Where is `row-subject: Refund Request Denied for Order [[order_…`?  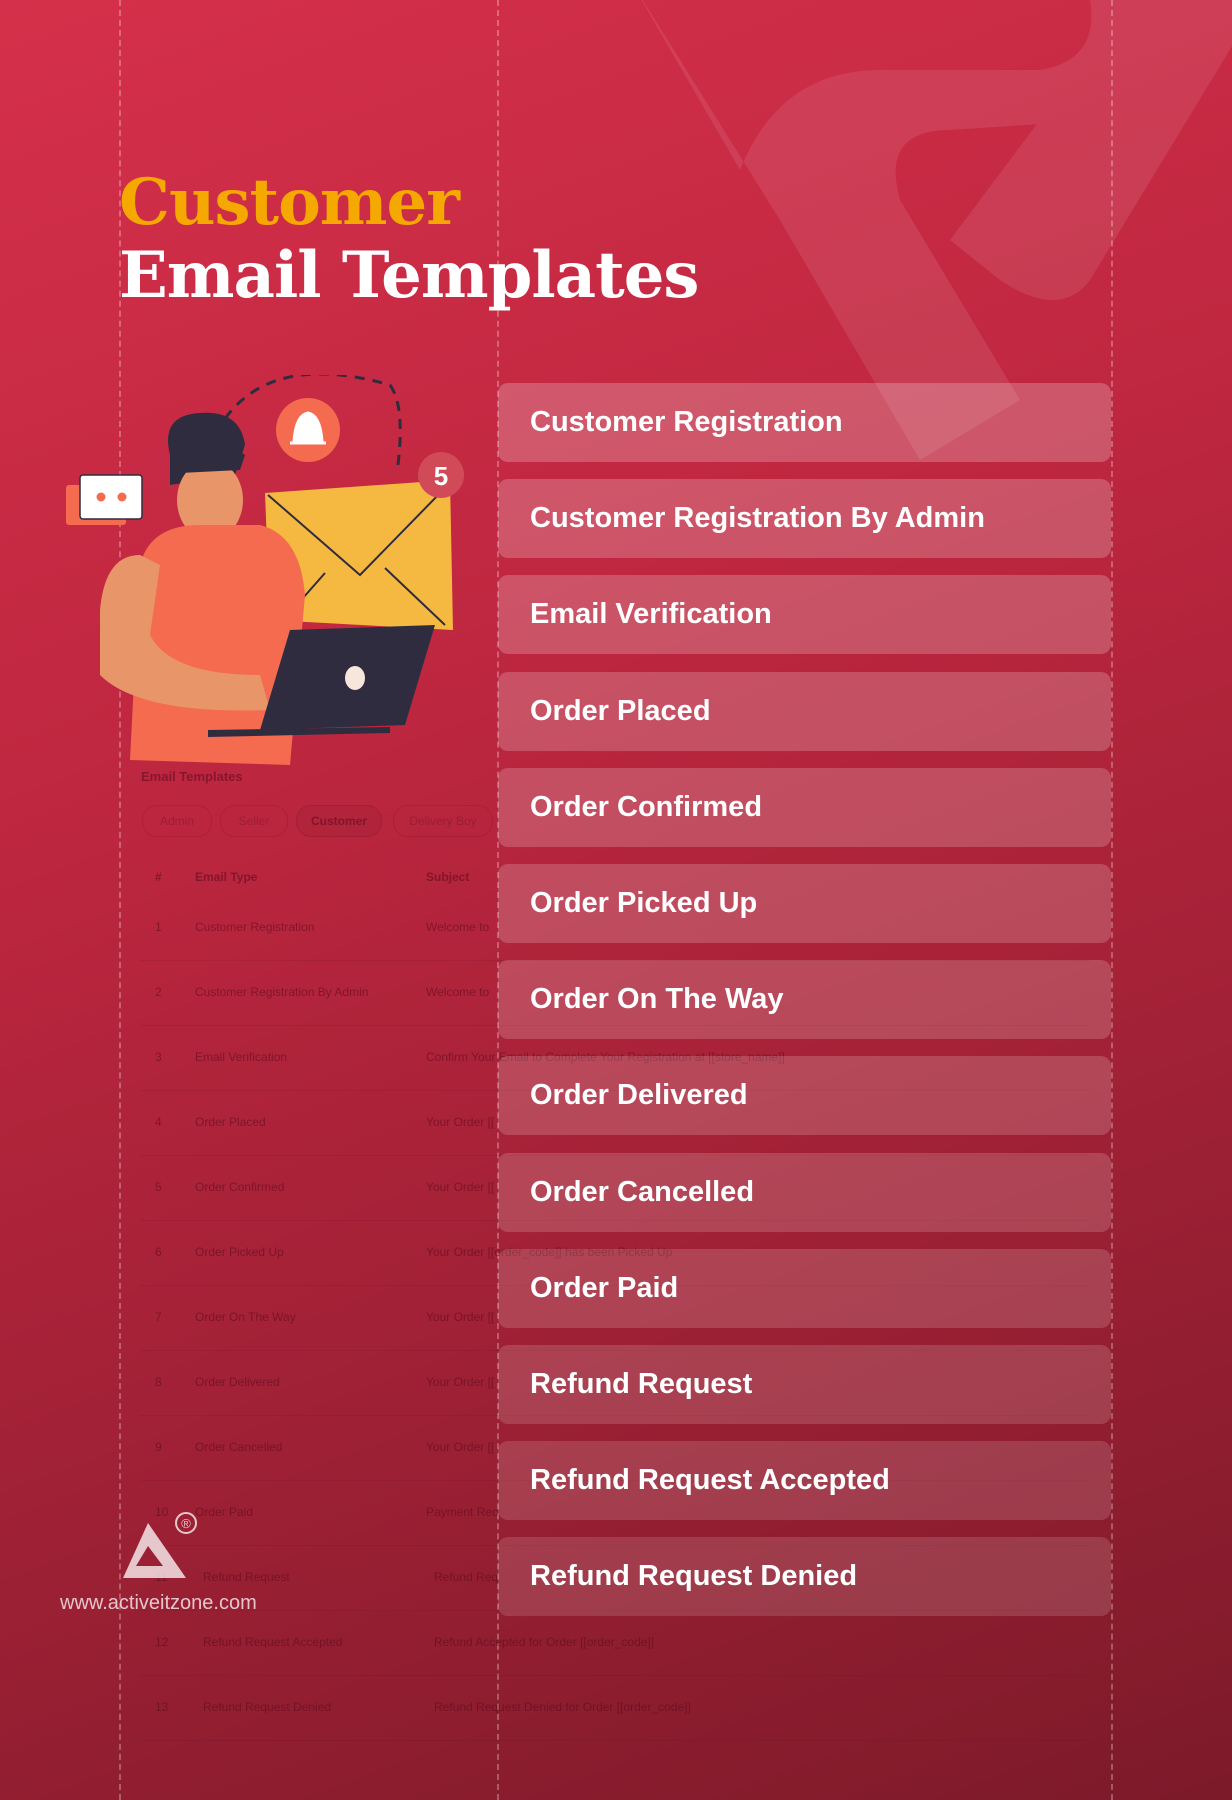
row-subject: Refund Request Denied for Order [[order_… is located at coordinates (562, 1707).